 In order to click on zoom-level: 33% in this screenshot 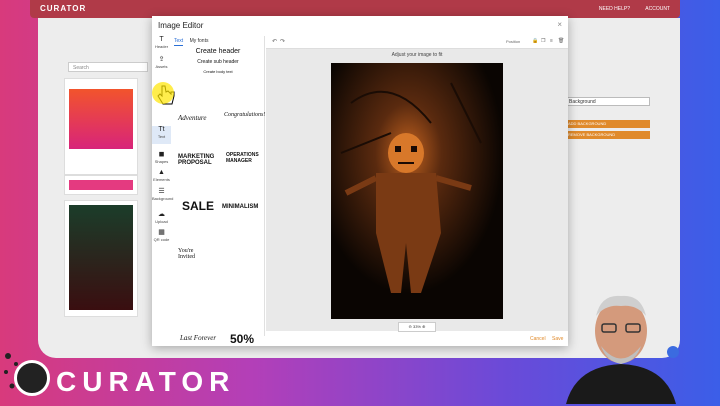, I will do `click(416, 326)`.